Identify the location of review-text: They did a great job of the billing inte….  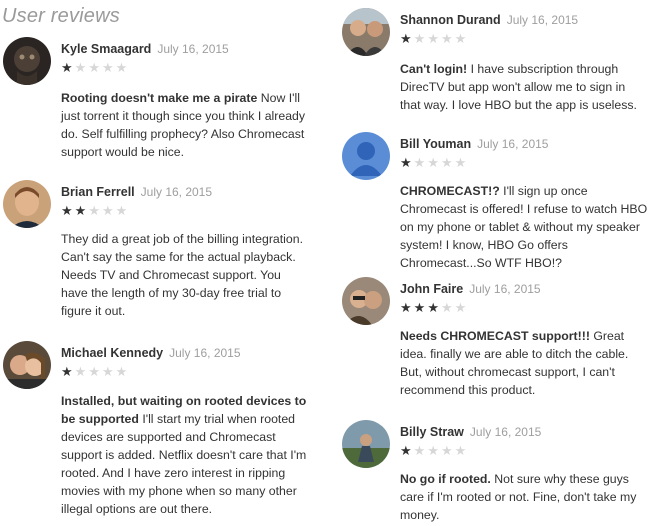
(182, 275).